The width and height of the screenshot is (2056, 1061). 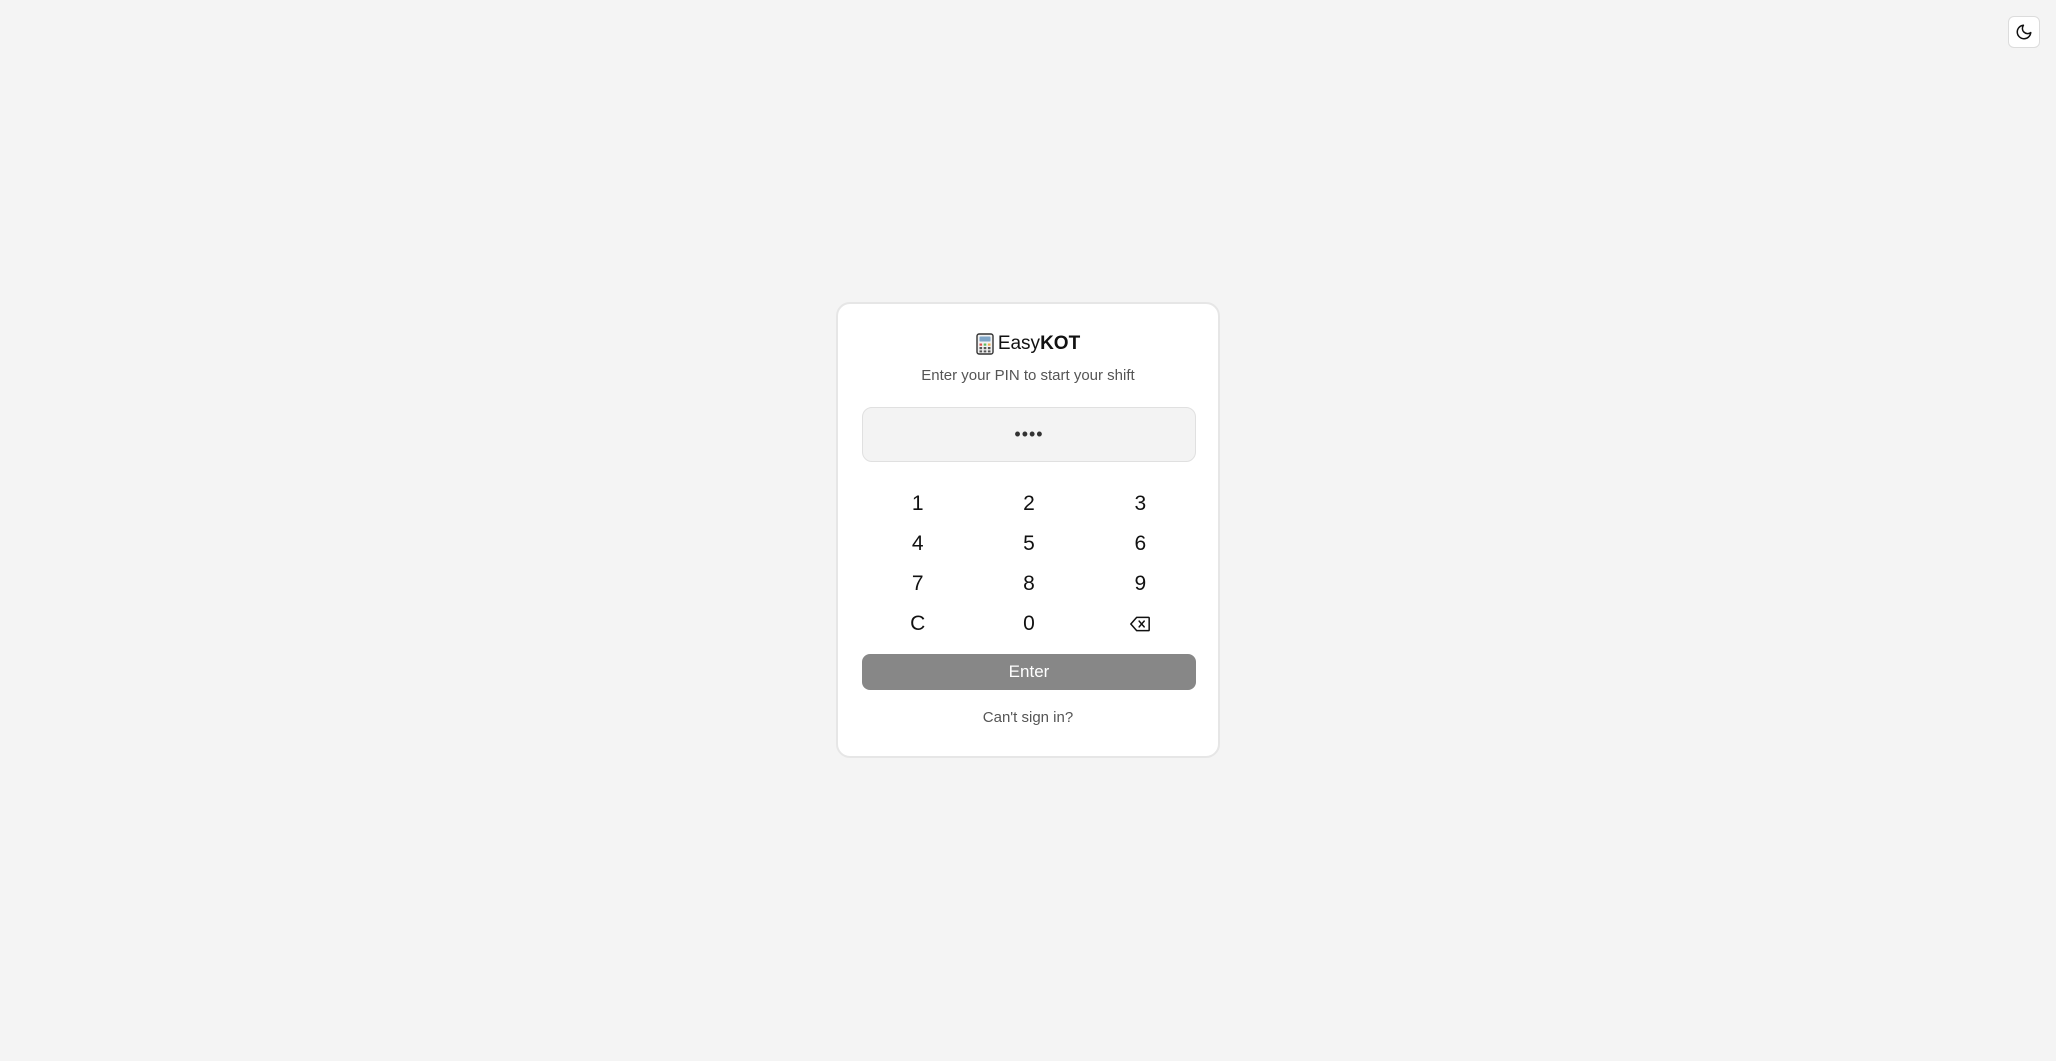 I want to click on brand-name-part2: KOT, so click(x=1060, y=343).